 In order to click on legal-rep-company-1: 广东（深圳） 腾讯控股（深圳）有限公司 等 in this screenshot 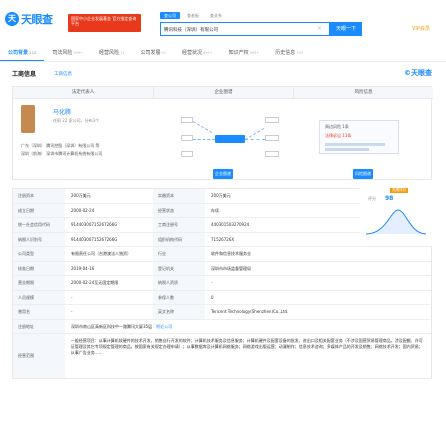, I will do `click(60, 145)`.